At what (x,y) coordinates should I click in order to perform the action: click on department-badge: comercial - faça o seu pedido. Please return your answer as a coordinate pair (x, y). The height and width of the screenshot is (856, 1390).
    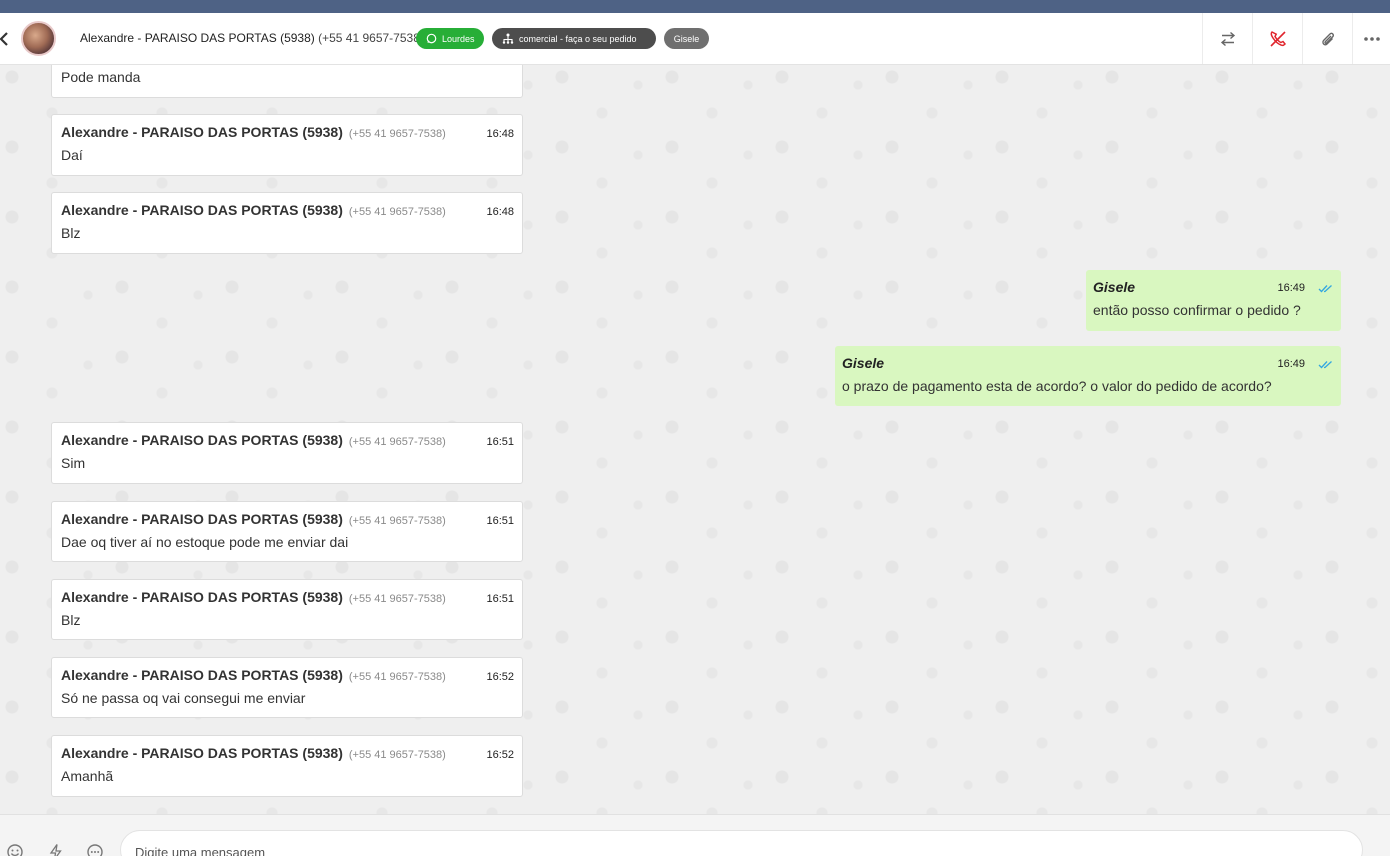
    Looking at the image, I should click on (574, 38).